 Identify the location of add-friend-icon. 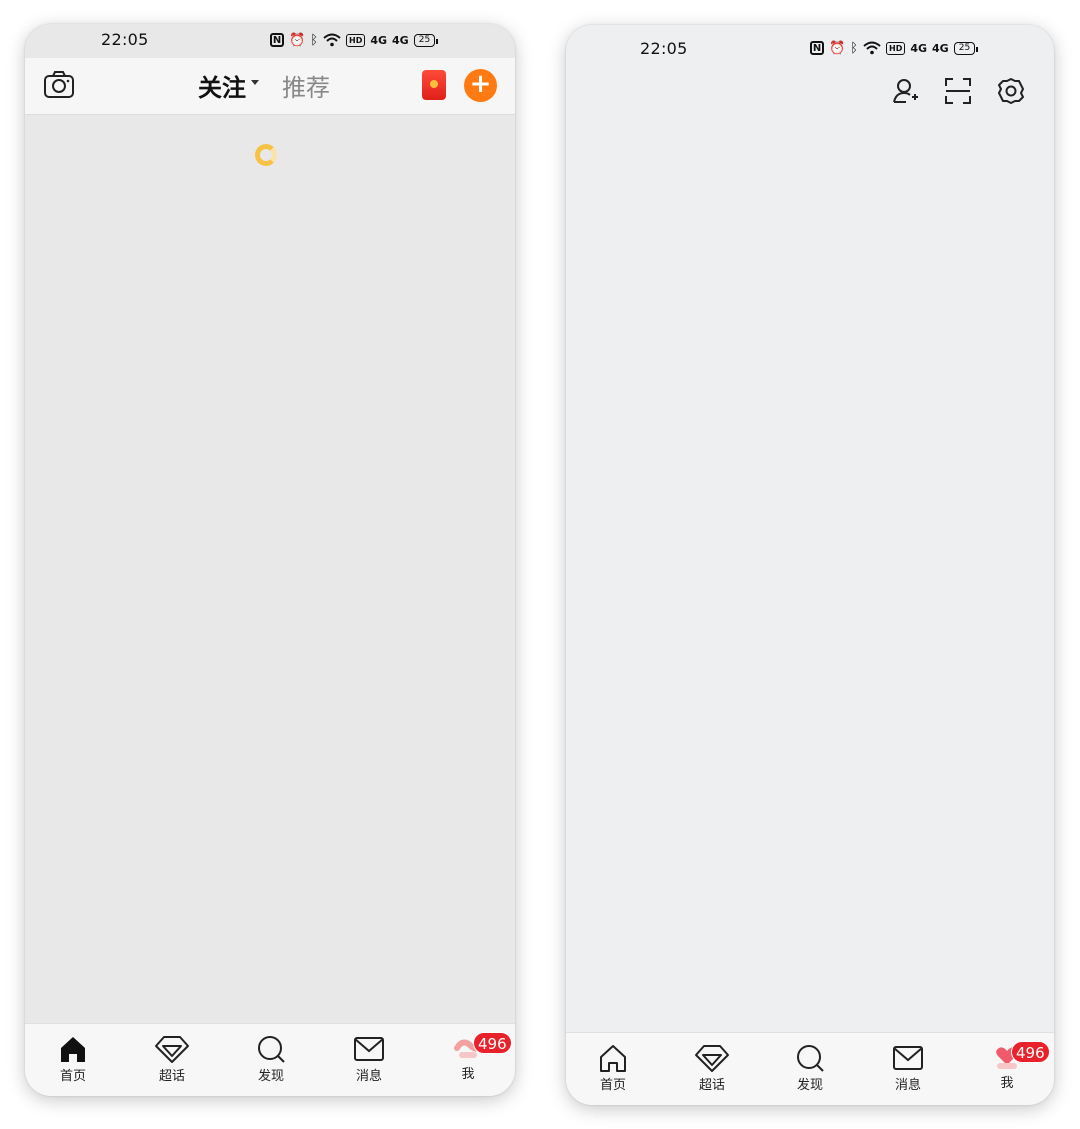
(906, 91).